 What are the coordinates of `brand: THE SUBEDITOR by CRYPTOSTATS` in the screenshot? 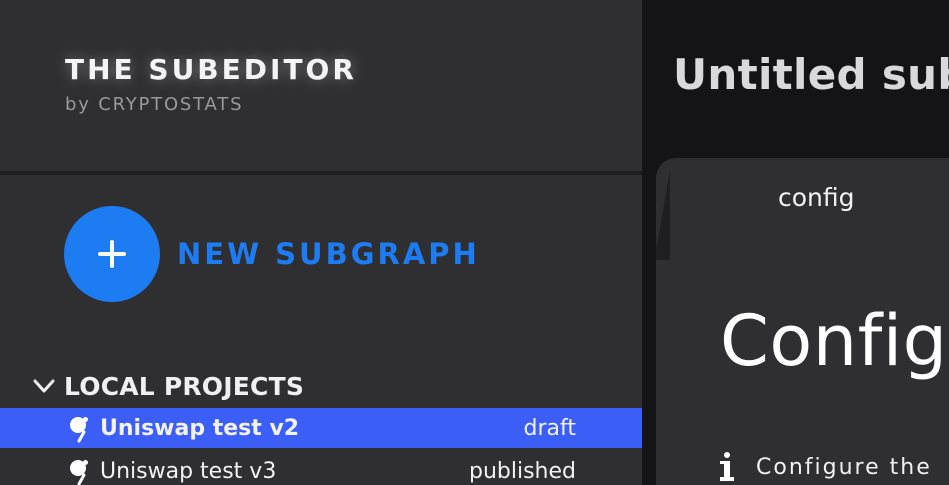 It's located at (211, 84).